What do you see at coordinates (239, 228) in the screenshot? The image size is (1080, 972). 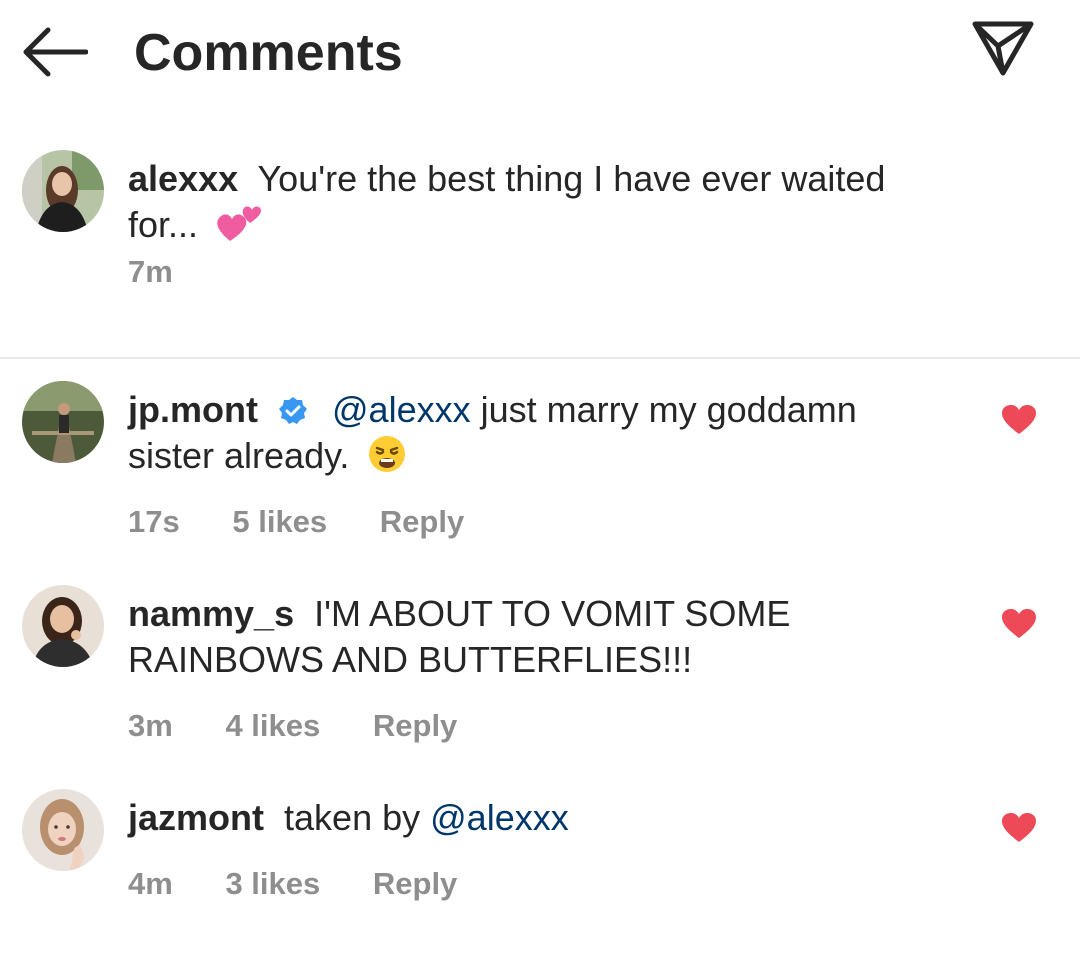 I see `two-hearts-emoji` at bounding box center [239, 228].